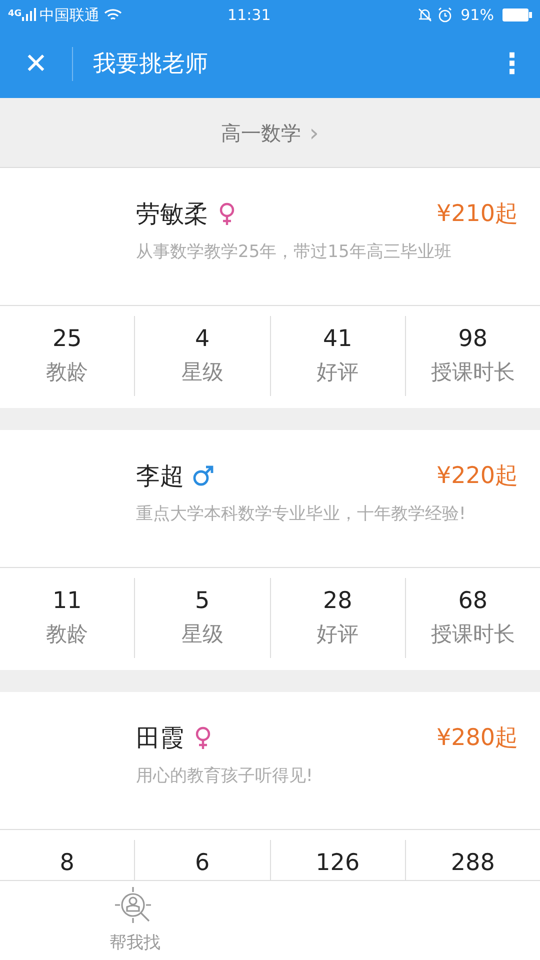  I want to click on price-label: ¥210起, so click(477, 214).